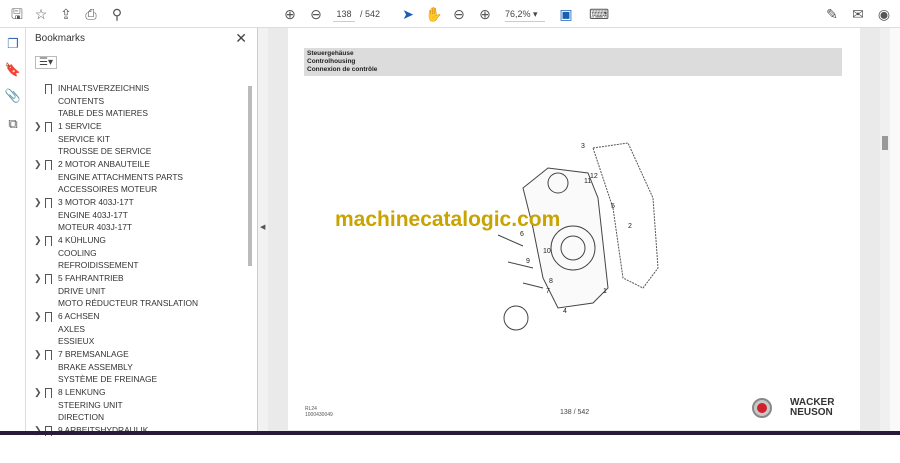 The image size is (900, 463). What do you see at coordinates (41, 14) in the screenshot?
I see `star-icon: ☆` at bounding box center [41, 14].